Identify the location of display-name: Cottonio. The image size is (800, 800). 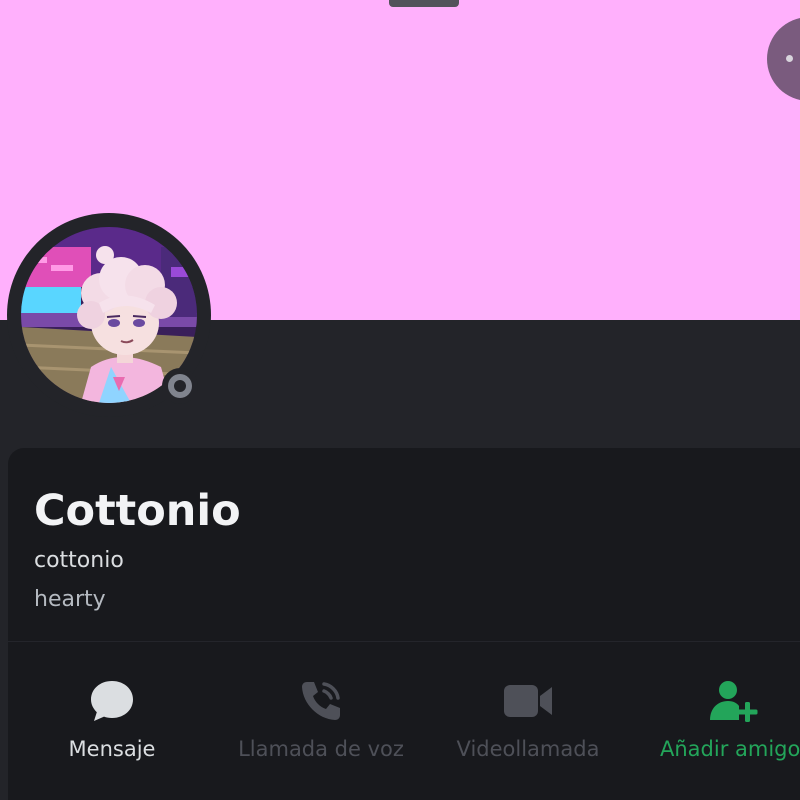
(137, 511).